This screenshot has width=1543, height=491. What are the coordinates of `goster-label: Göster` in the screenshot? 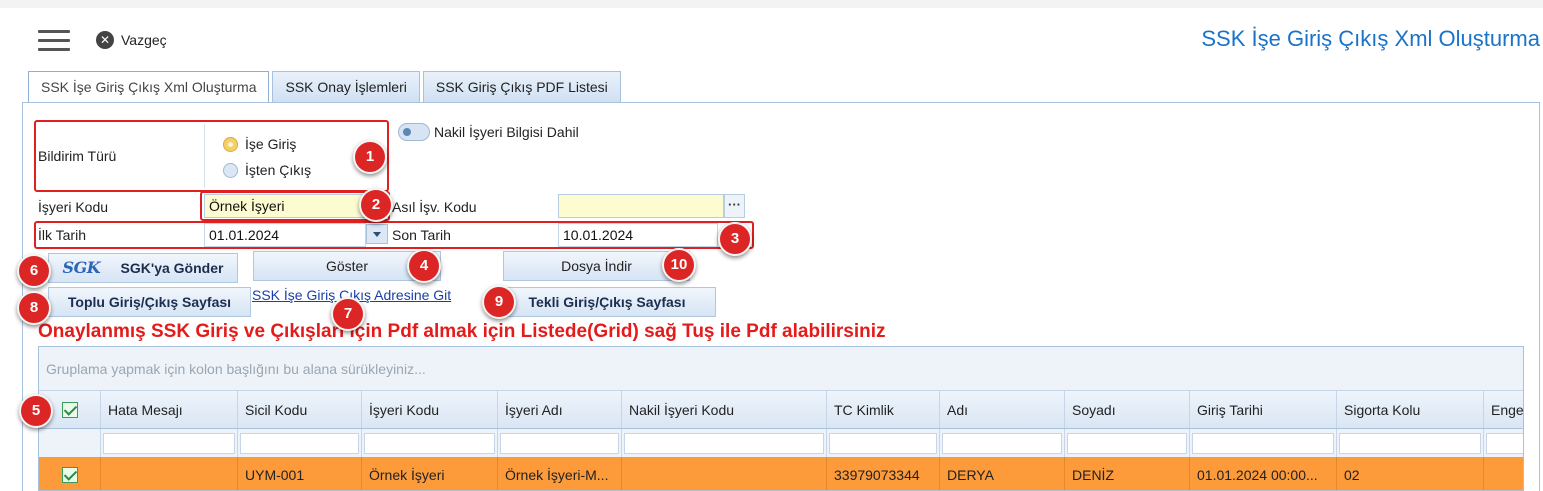 It's located at (346, 266).